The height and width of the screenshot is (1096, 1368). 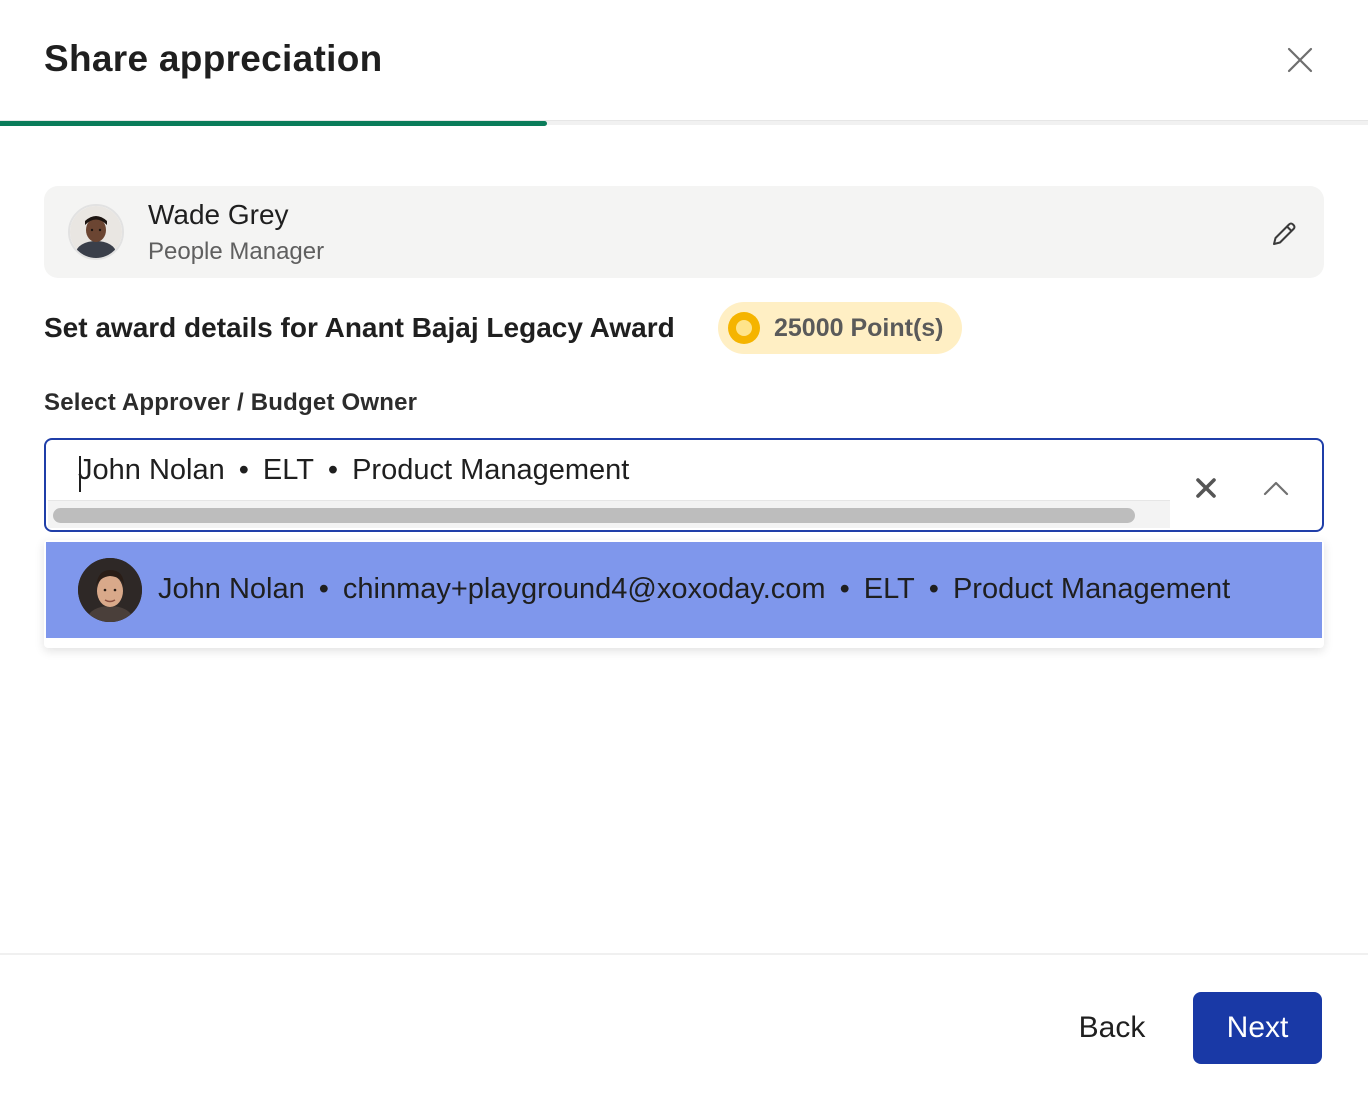 I want to click on text-caret, so click(x=80, y=474).